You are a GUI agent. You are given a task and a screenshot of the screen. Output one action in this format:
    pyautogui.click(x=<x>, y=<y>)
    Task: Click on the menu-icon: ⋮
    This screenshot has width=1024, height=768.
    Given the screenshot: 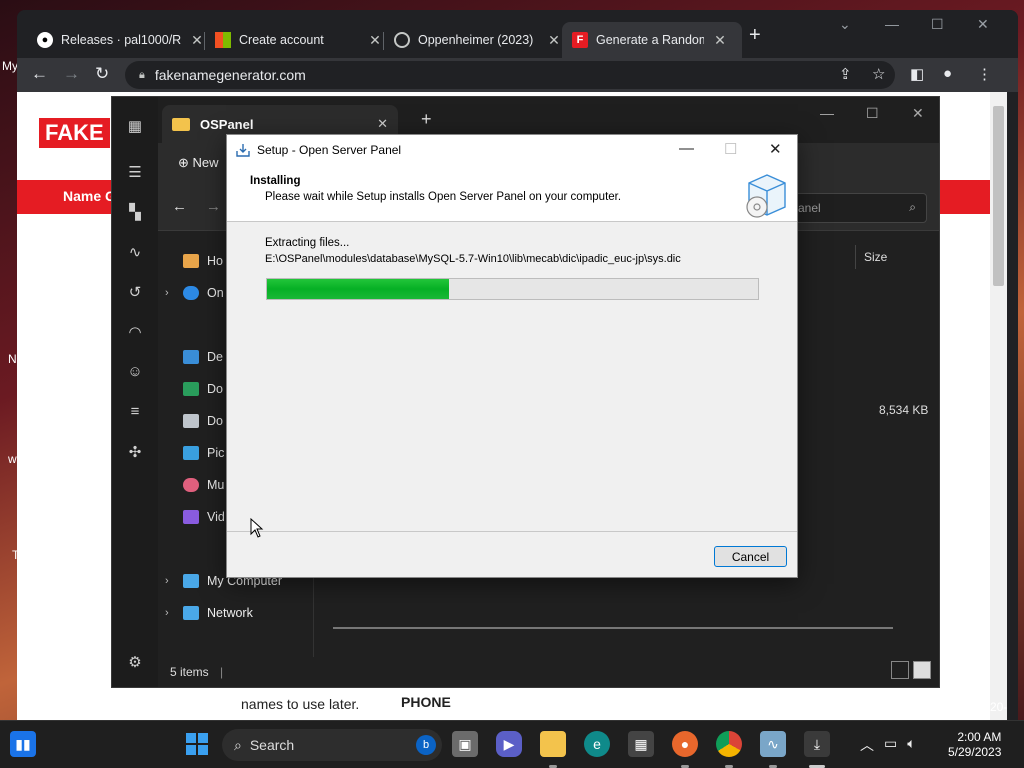 What is the action you would take?
    pyautogui.click(x=984, y=74)
    